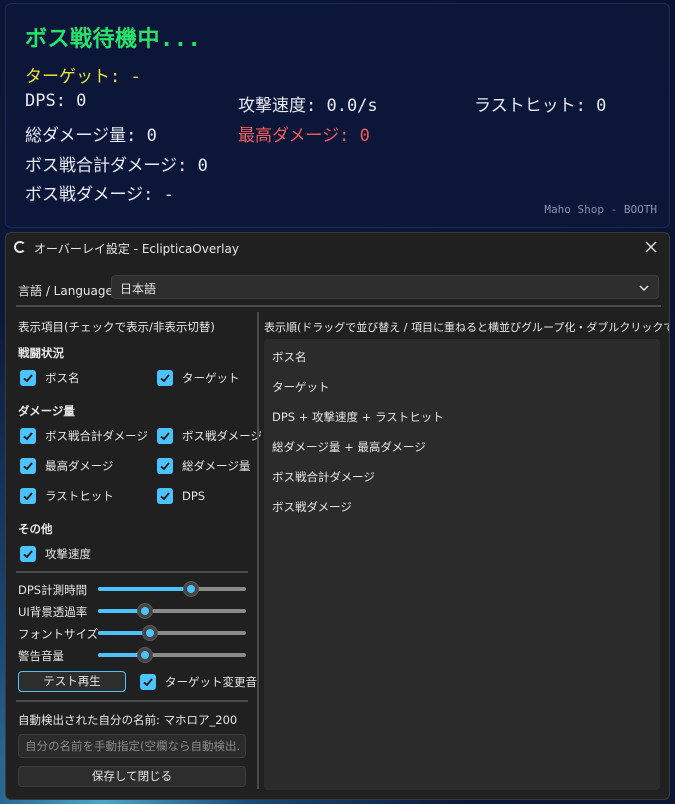 Image resolution: width=675 pixels, height=804 pixels. Describe the element at coordinates (41, 353) in the screenshot. I see `group-title-battle: 戦闘状況` at that location.